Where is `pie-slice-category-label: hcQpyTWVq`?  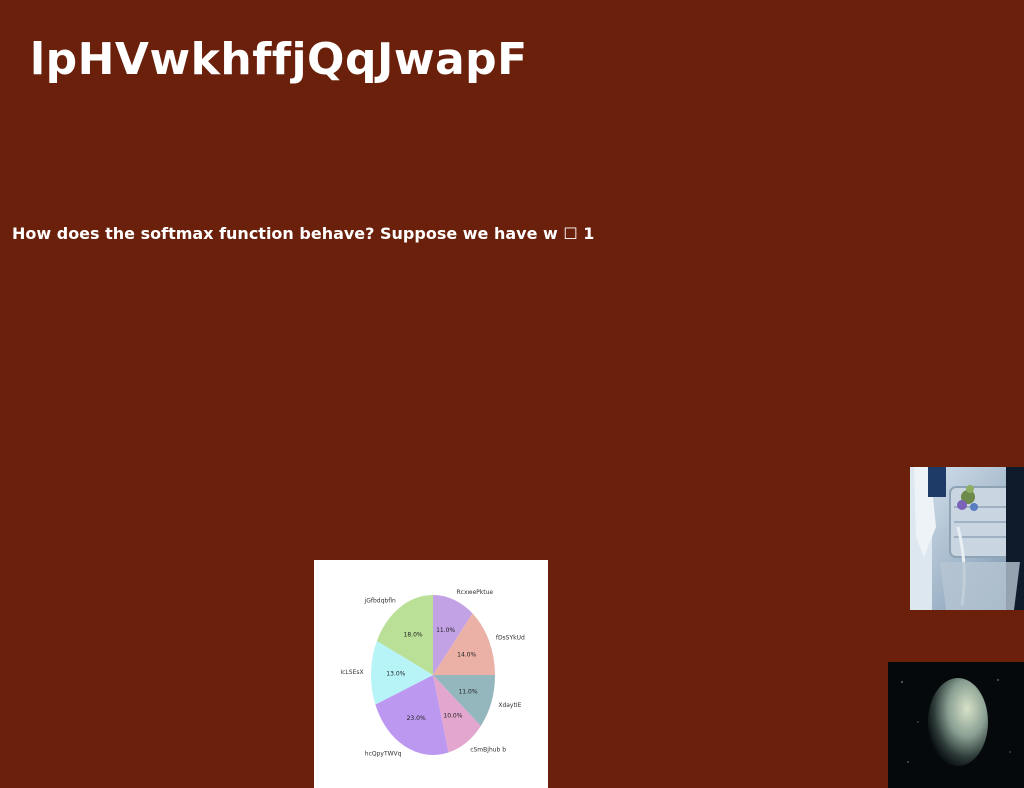 pie-slice-category-label: hcQpyTWVq is located at coordinates (383, 753).